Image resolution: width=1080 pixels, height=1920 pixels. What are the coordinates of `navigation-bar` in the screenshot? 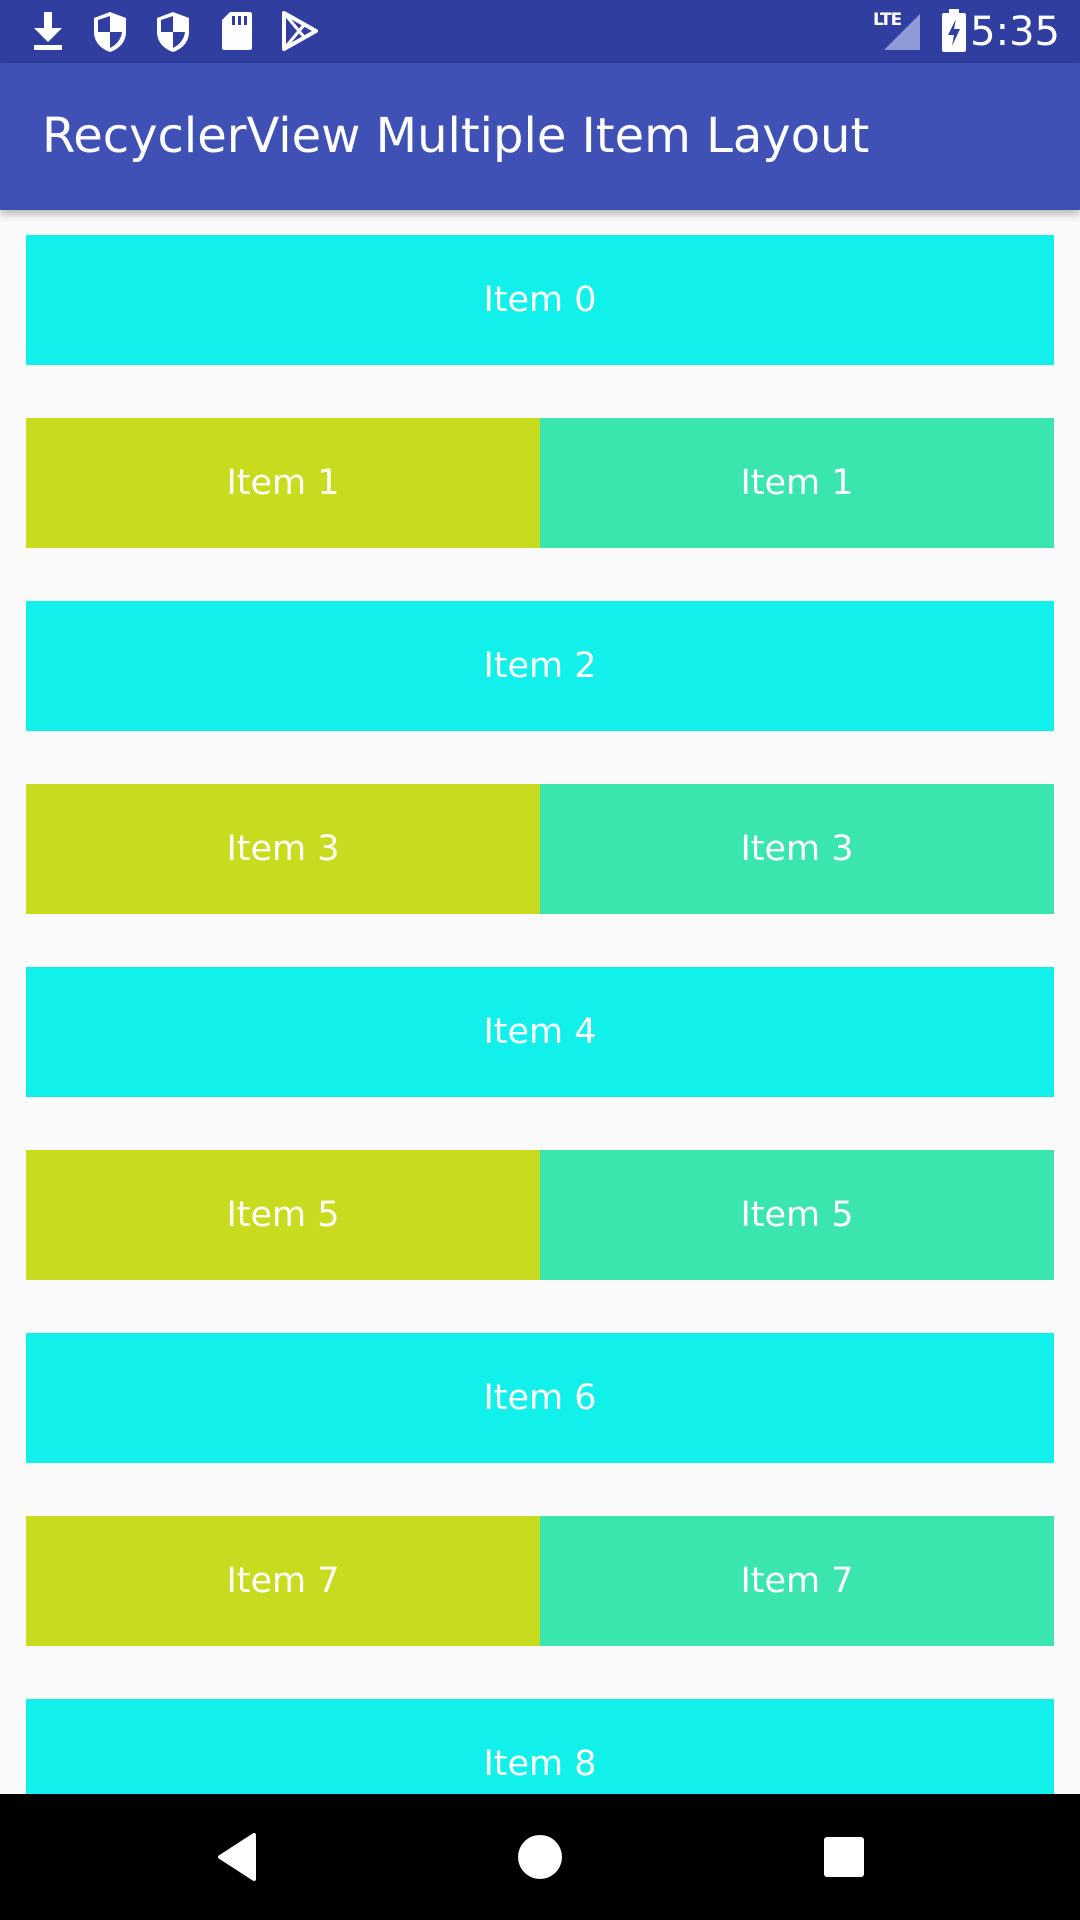 It's located at (540, 1857).